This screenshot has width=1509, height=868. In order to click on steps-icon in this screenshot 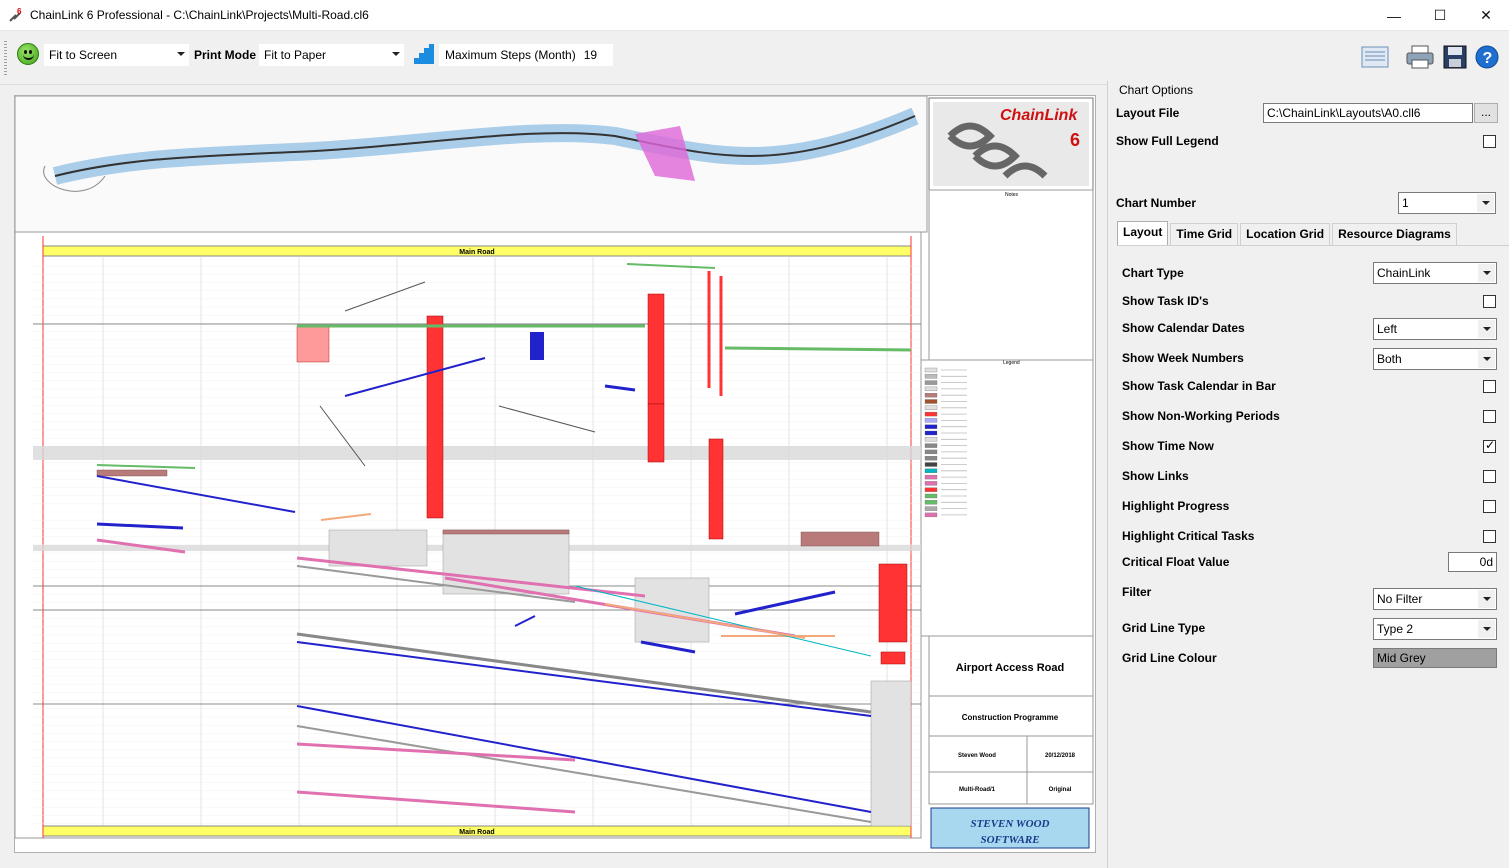, I will do `click(424, 54)`.